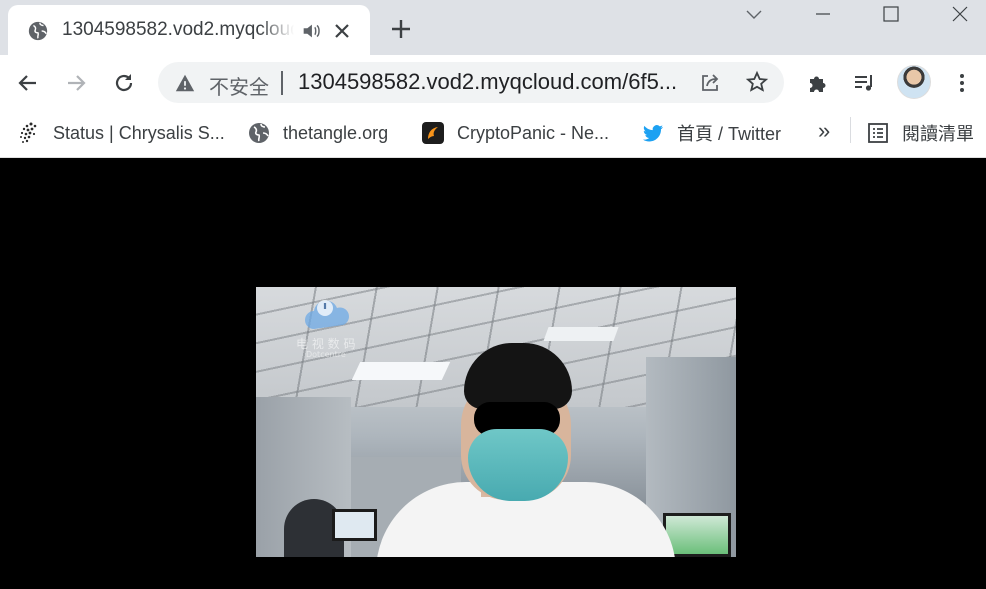 This screenshot has height=589, width=986. I want to click on puzzle-icon, so click(818, 84).